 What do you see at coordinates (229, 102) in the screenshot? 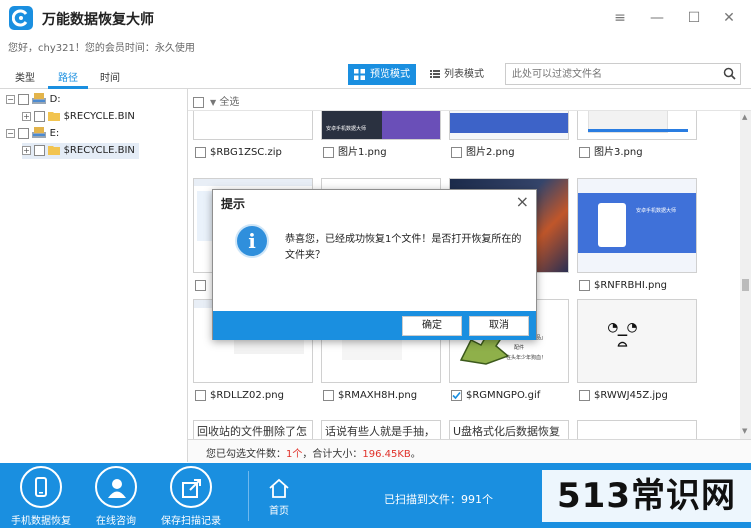
I see `select-all-label: 全选` at bounding box center [229, 102].